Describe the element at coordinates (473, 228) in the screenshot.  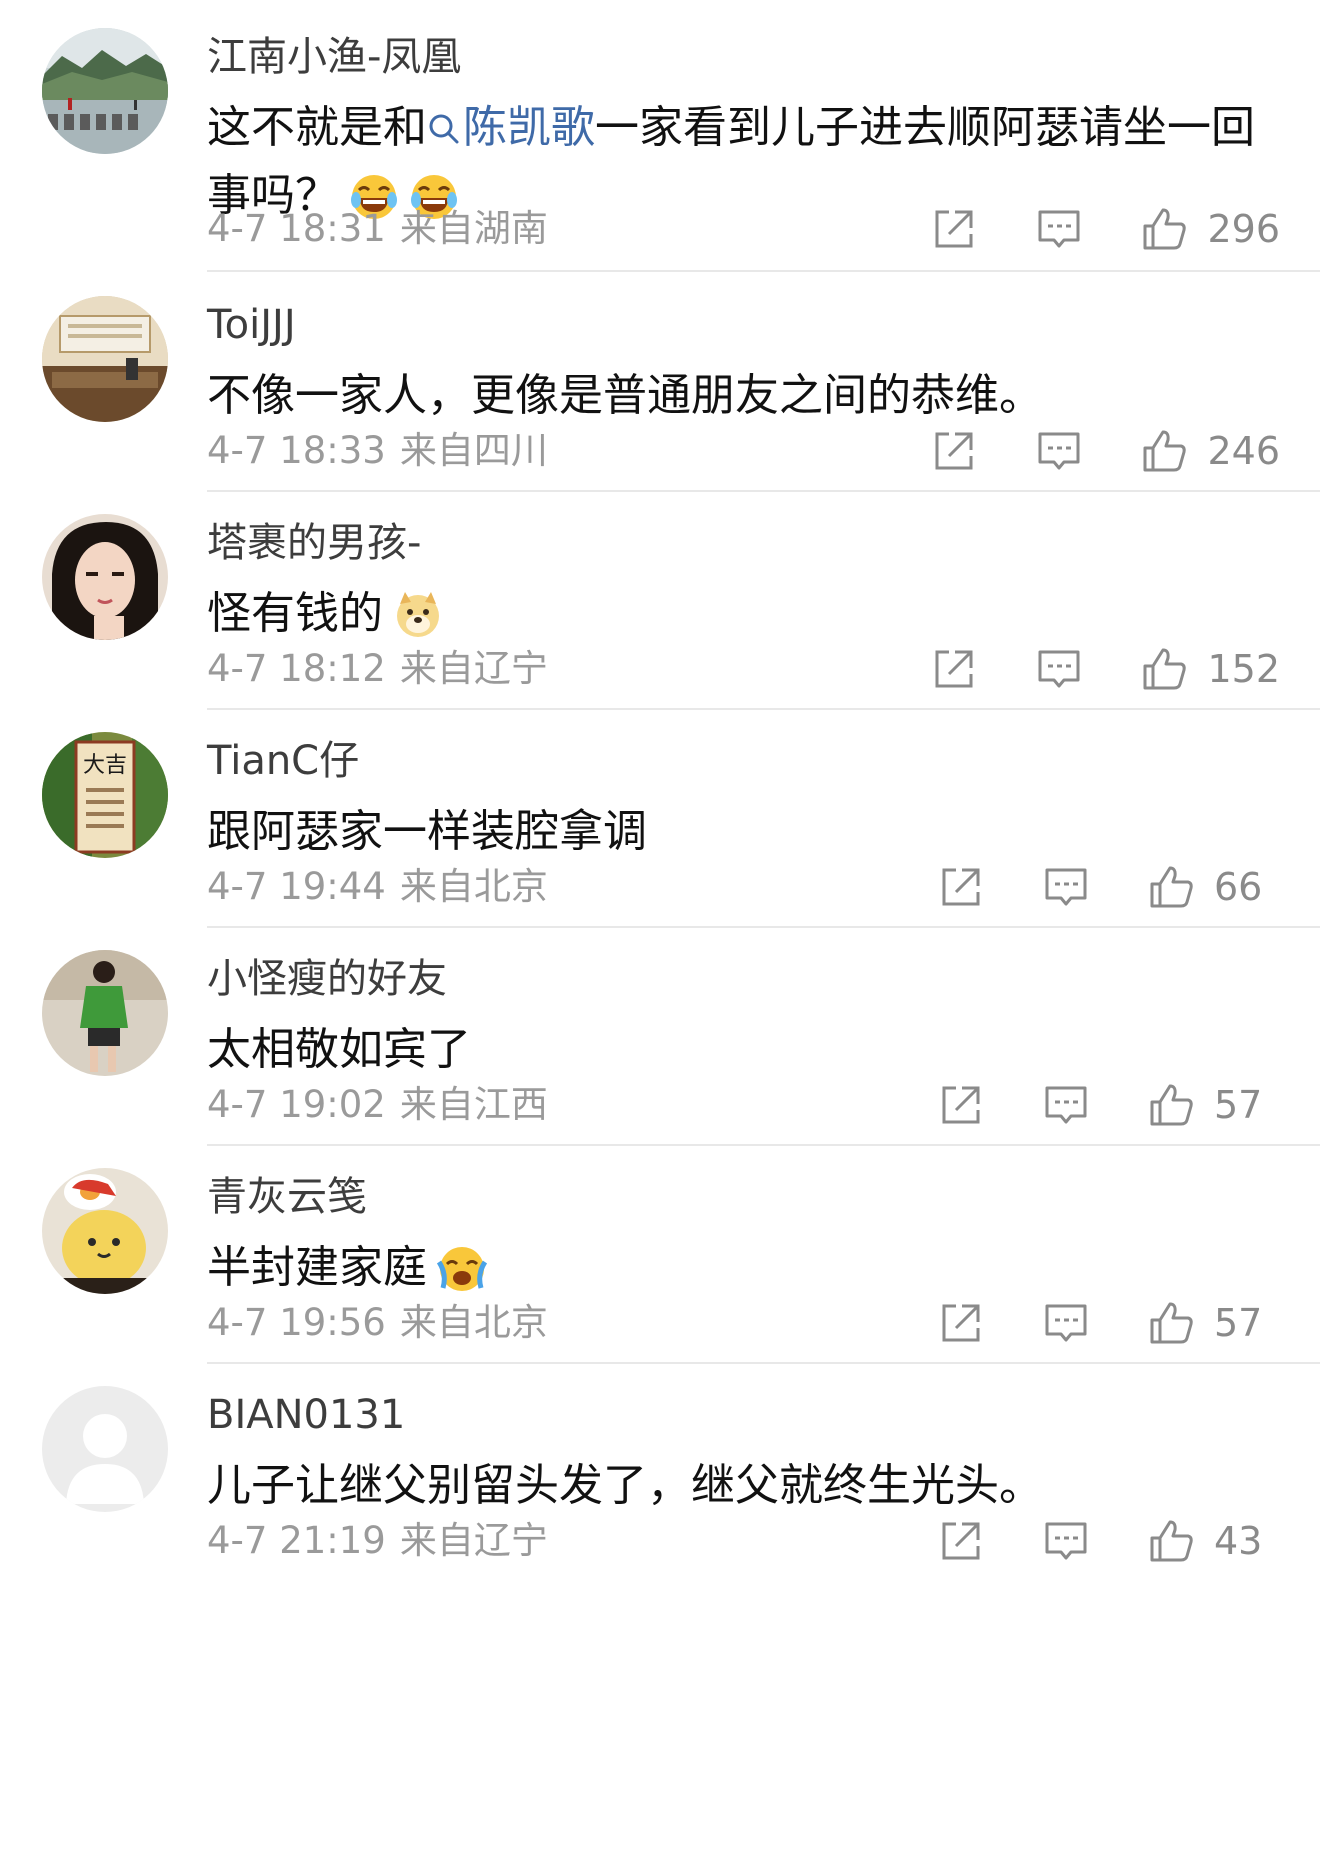
I see `comment-location: 来自湖南` at that location.